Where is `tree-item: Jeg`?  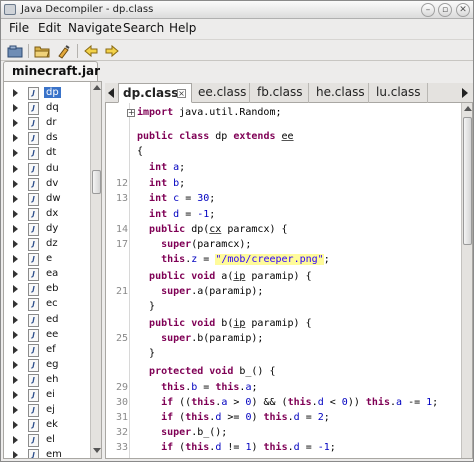
tree-item: Jeg is located at coordinates (47, 365).